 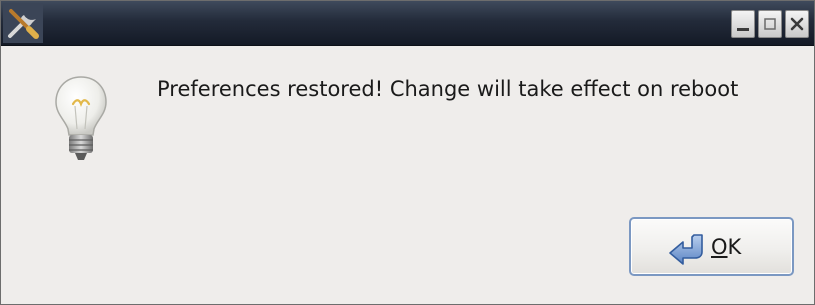 What do you see at coordinates (743, 29) in the screenshot?
I see `minimize-icon` at bounding box center [743, 29].